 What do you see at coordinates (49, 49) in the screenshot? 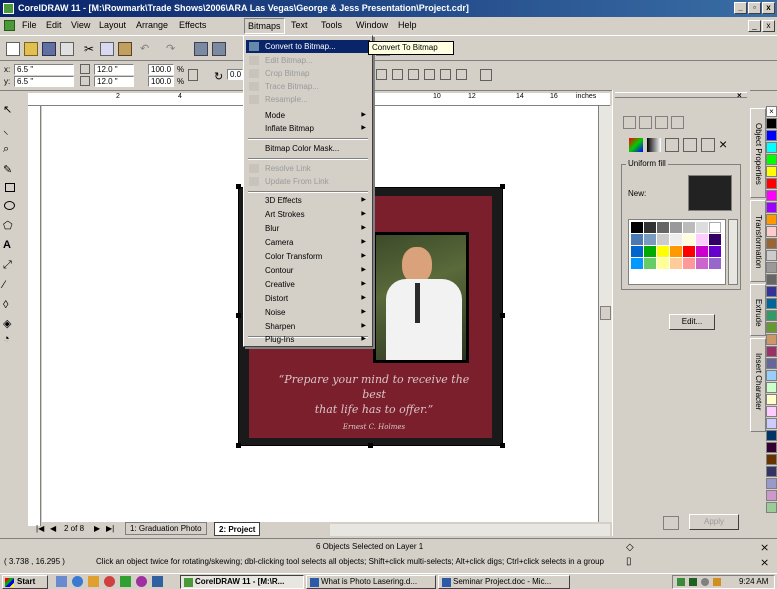
I see `save-icon` at bounding box center [49, 49].